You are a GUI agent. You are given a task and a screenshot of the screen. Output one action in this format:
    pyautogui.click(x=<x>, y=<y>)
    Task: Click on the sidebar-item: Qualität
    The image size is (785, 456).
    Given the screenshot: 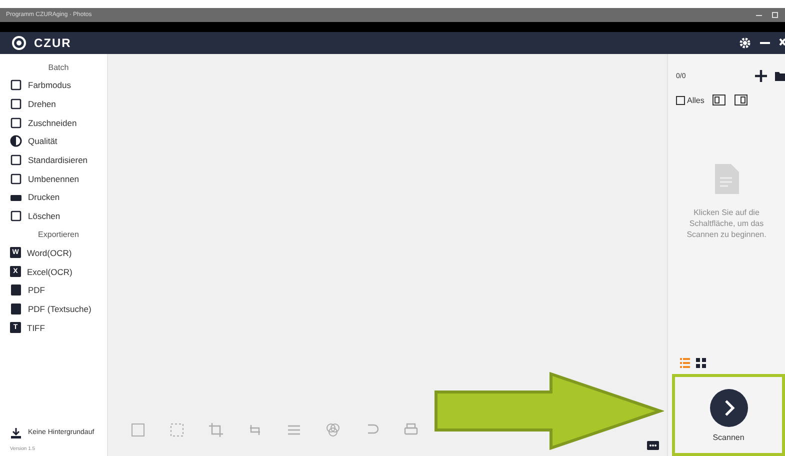 What is the action you would take?
    pyautogui.click(x=58, y=141)
    